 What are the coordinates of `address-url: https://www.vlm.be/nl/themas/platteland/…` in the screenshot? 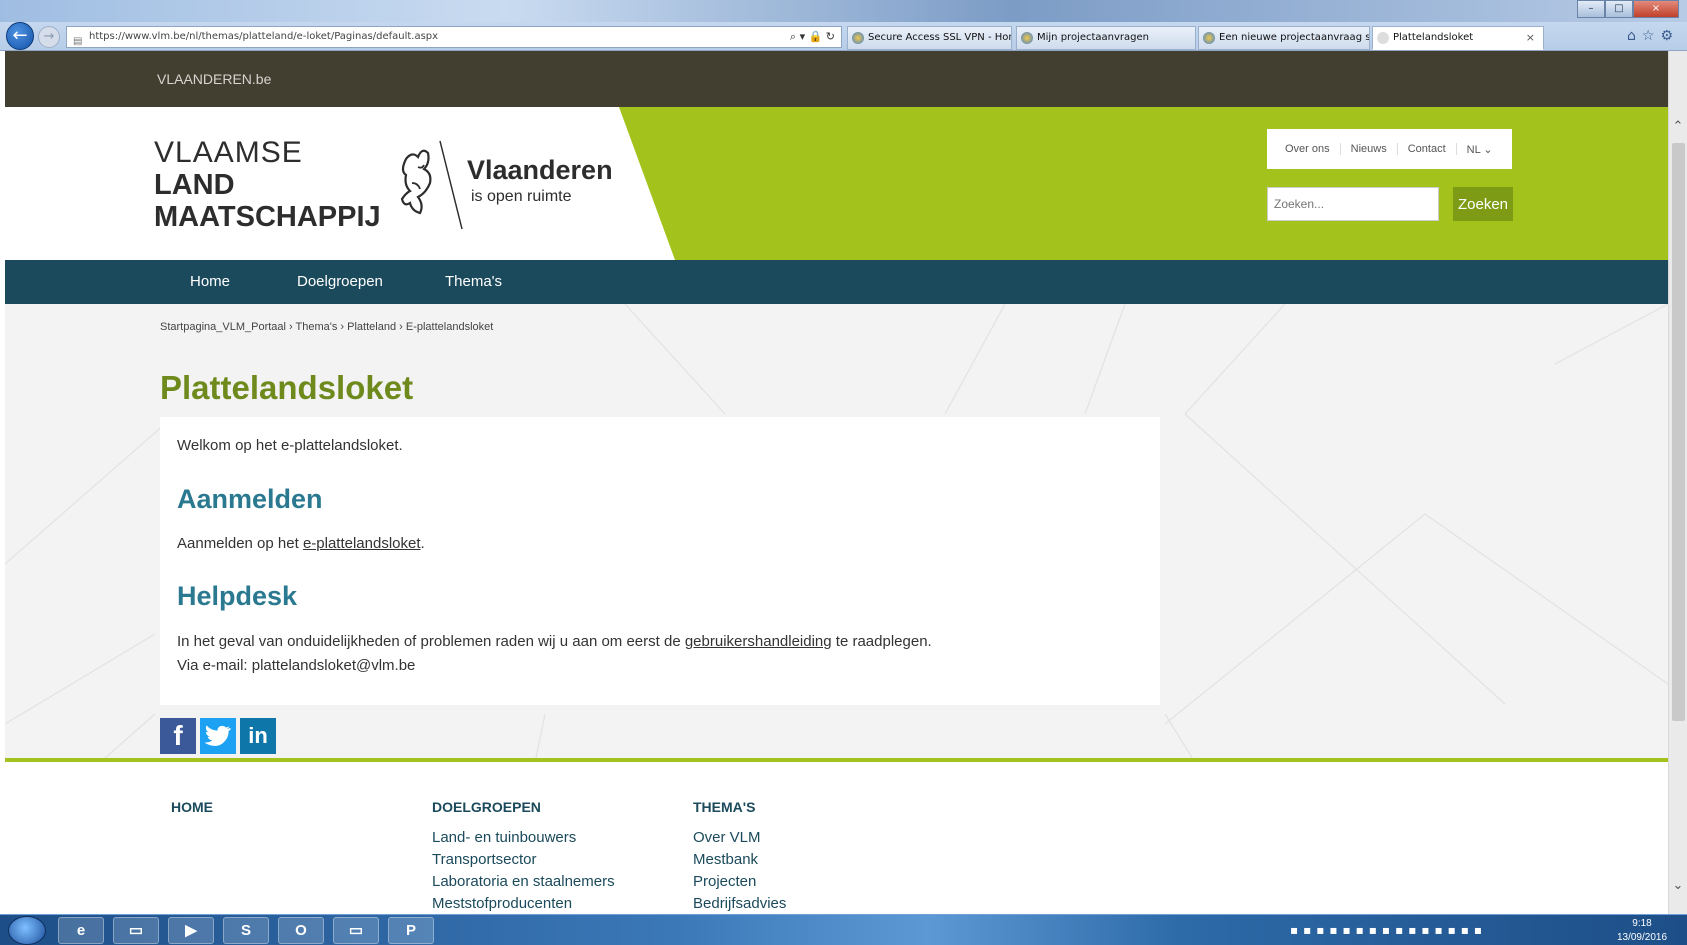 It's located at (263, 36).